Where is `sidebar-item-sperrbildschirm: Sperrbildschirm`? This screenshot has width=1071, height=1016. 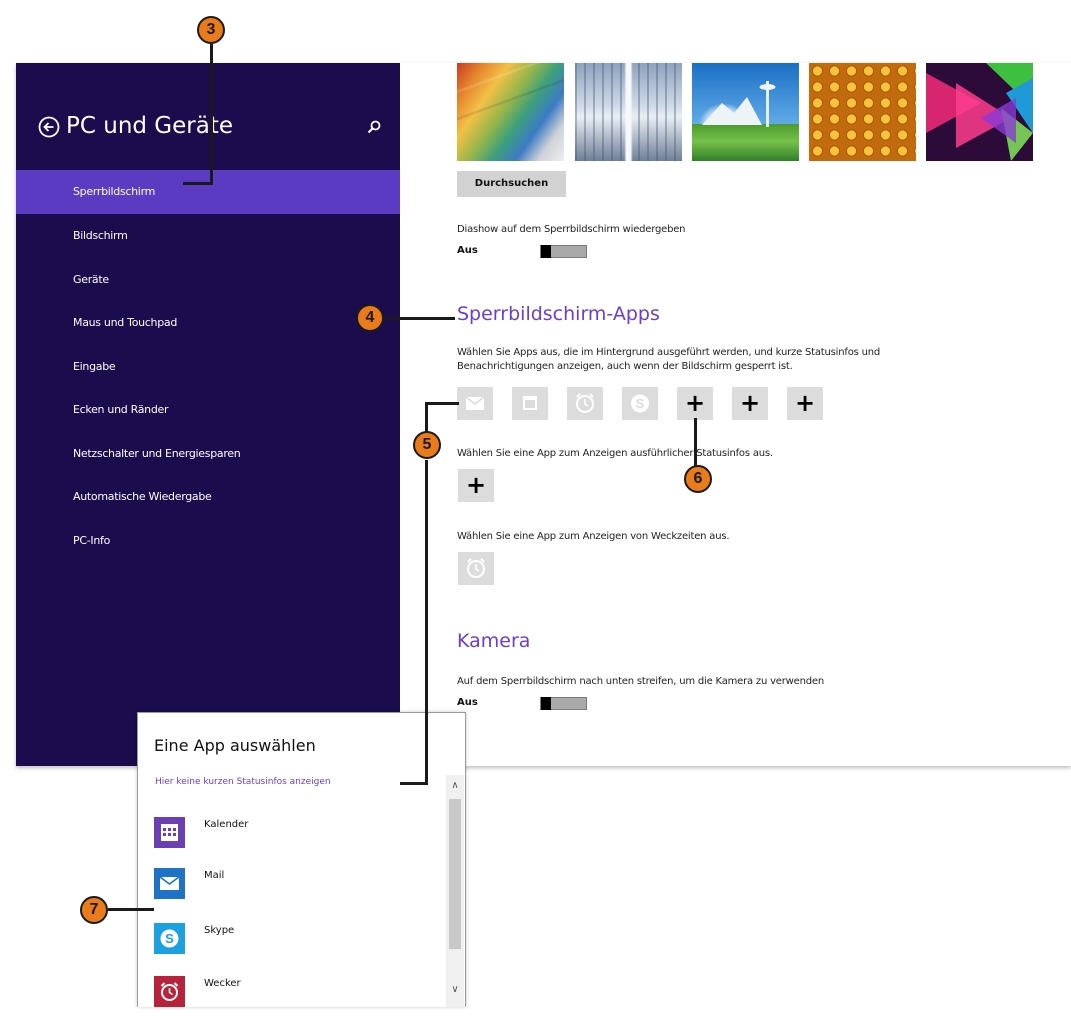 sidebar-item-sperrbildschirm: Sperrbildschirm is located at coordinates (208, 192).